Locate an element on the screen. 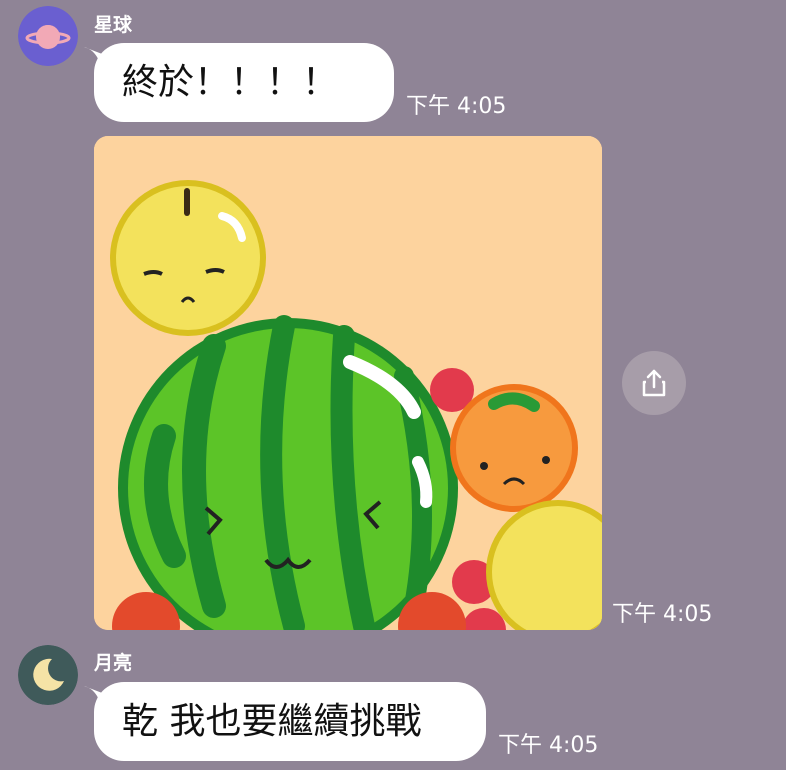 This screenshot has width=786, height=770. message-bubble: 終於！！！！ is located at coordinates (239, 82).